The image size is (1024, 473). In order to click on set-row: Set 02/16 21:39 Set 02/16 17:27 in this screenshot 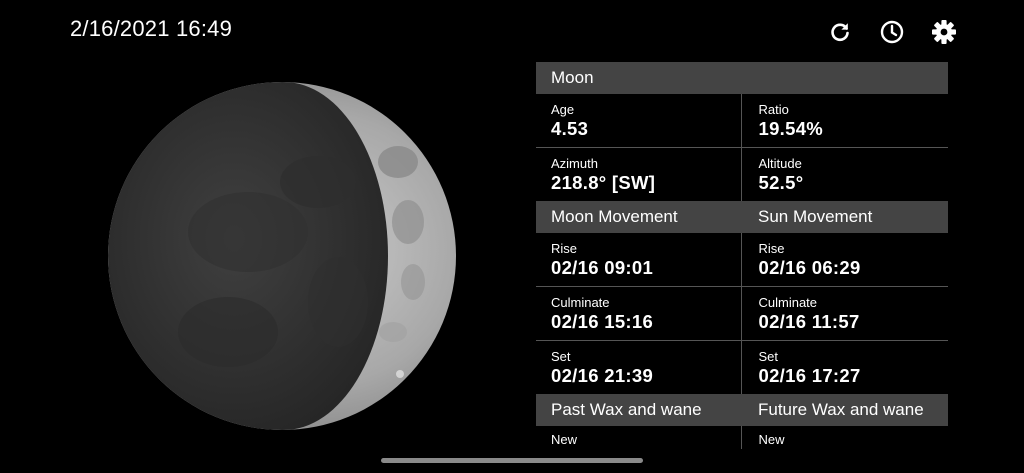, I will do `click(742, 367)`.